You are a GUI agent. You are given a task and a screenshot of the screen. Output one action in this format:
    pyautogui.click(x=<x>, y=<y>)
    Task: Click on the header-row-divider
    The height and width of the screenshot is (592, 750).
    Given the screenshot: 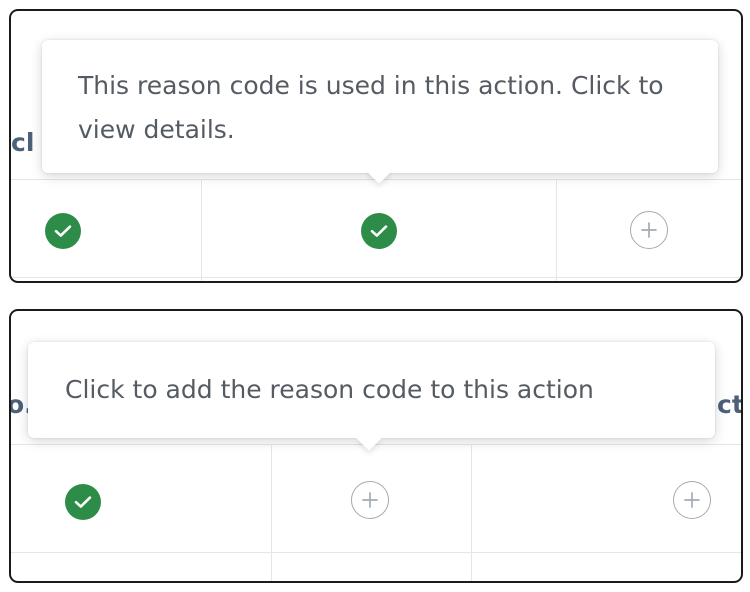 What is the action you would take?
    pyautogui.click(x=376, y=444)
    